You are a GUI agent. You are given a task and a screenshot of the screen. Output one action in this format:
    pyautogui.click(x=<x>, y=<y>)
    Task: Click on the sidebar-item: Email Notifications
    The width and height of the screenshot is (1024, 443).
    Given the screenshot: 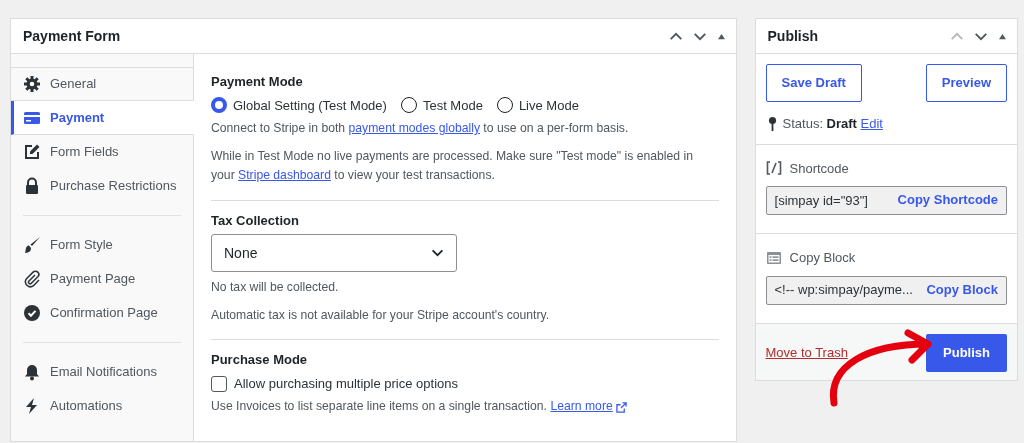 What is the action you would take?
    pyautogui.click(x=102, y=372)
    